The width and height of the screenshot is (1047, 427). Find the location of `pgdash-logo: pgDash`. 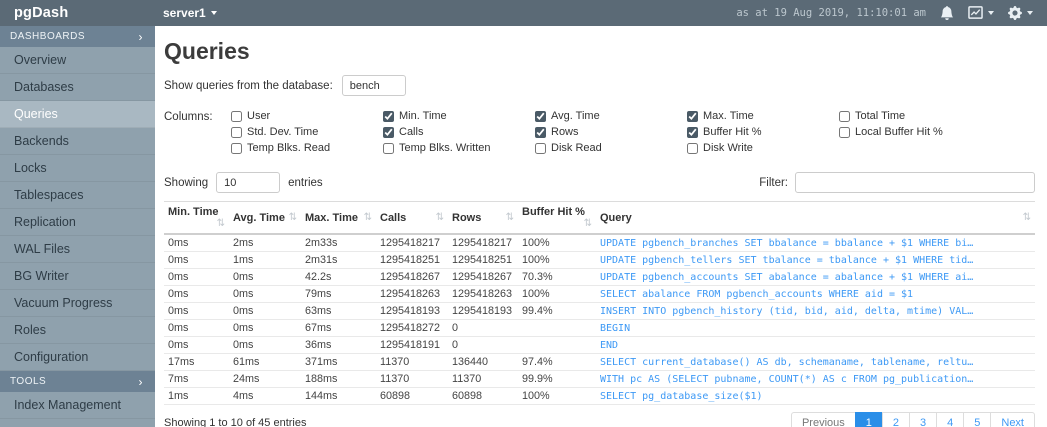

pgdash-logo: pgDash is located at coordinates (77, 13).